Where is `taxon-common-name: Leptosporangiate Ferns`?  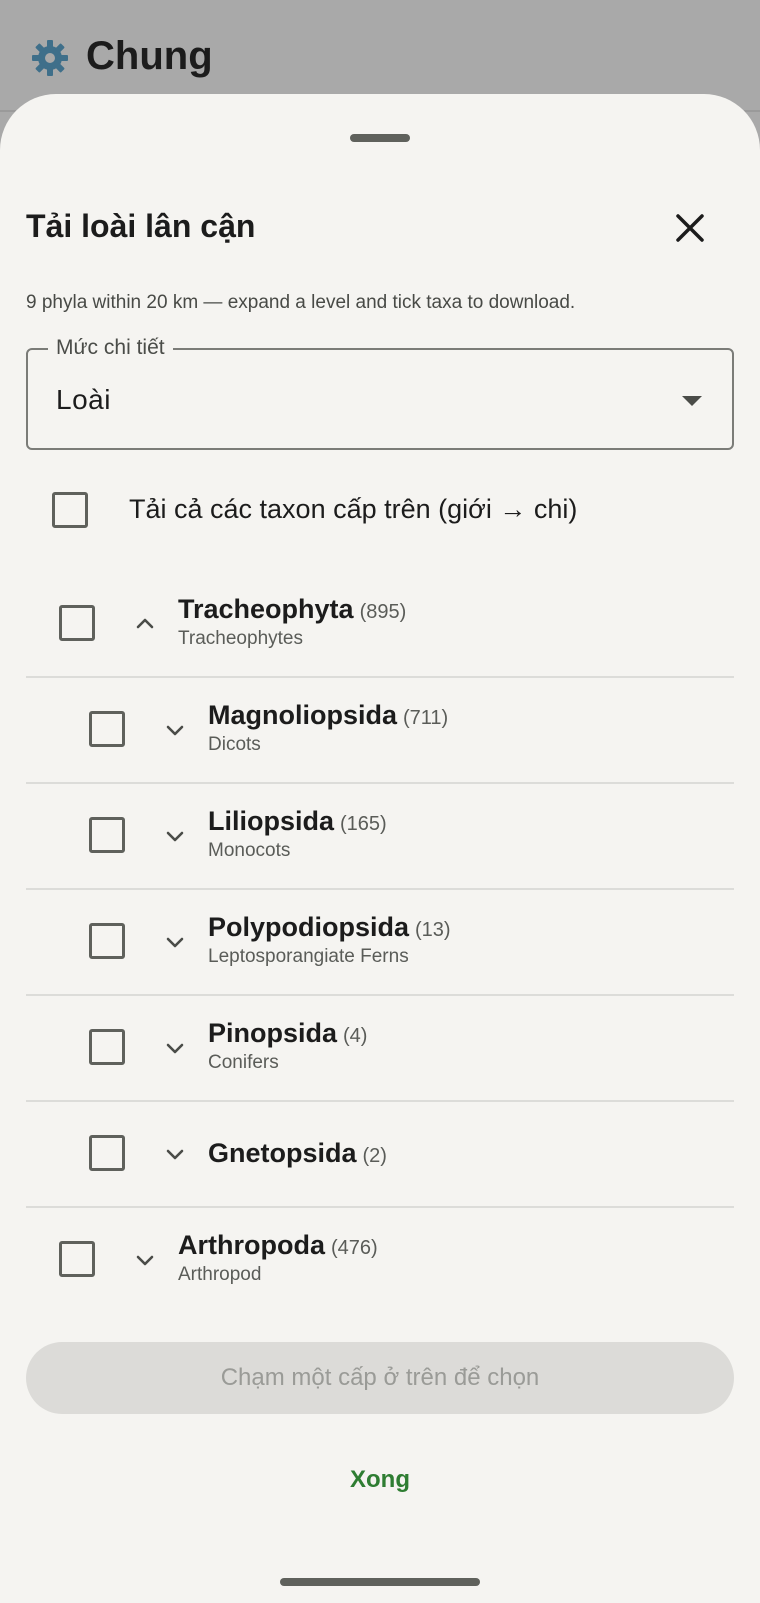 taxon-common-name: Leptosporangiate Ferns is located at coordinates (308, 956).